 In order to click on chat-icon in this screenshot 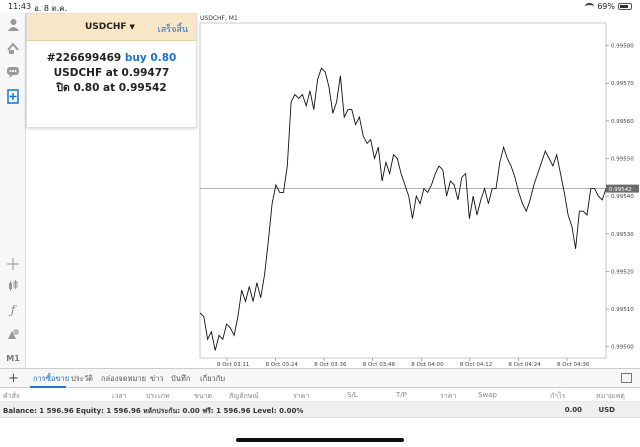, I will do `click(13, 72)`.